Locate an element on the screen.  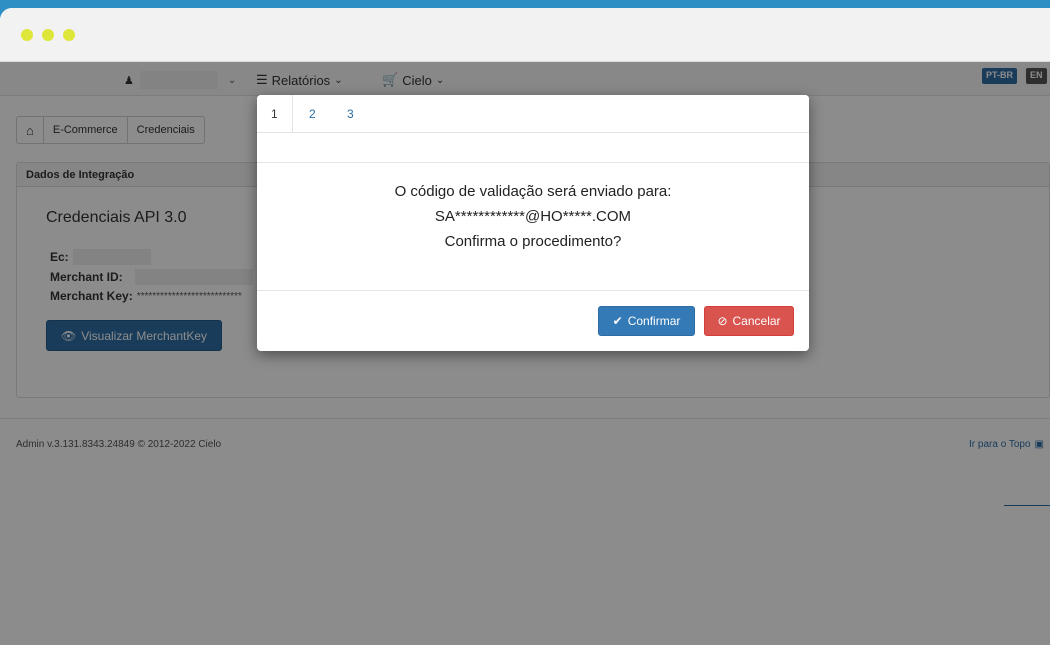
modal-footer: ✔ Confirmar ⊘ Cancelar is located at coordinates (533, 320).